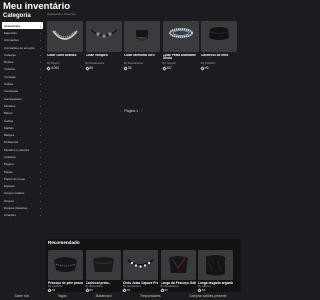  What do you see at coordinates (22, 98) in the screenshot?
I see `sidebar-item: Gamepasses ›` at bounding box center [22, 98].